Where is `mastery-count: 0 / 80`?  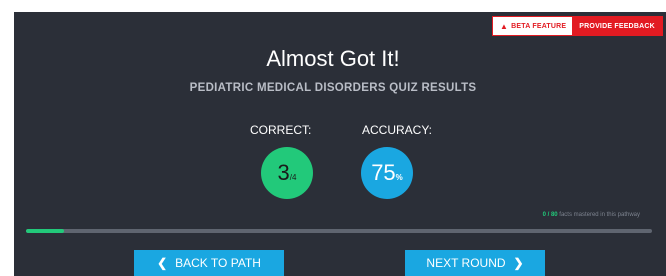 mastery-count: 0 / 80 is located at coordinates (550, 215).